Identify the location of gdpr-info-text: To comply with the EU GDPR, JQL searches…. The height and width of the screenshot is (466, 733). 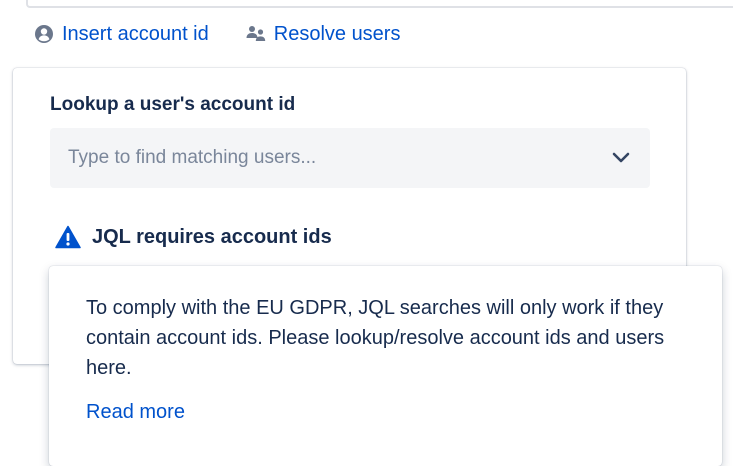
(375, 338).